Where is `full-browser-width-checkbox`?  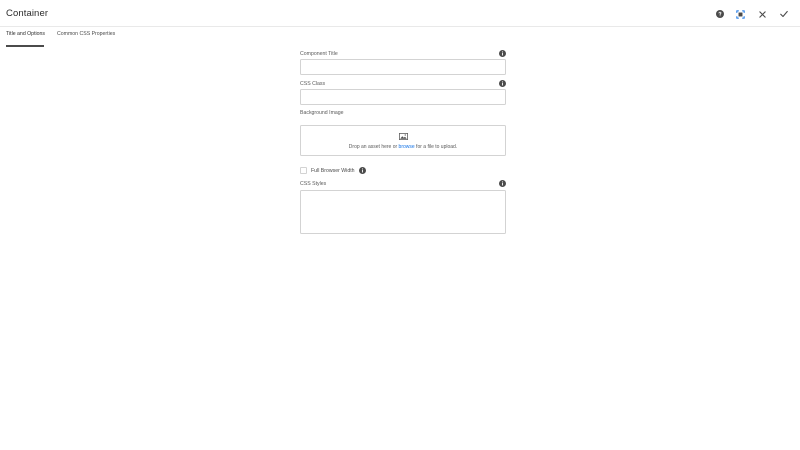 full-browser-width-checkbox is located at coordinates (303, 170).